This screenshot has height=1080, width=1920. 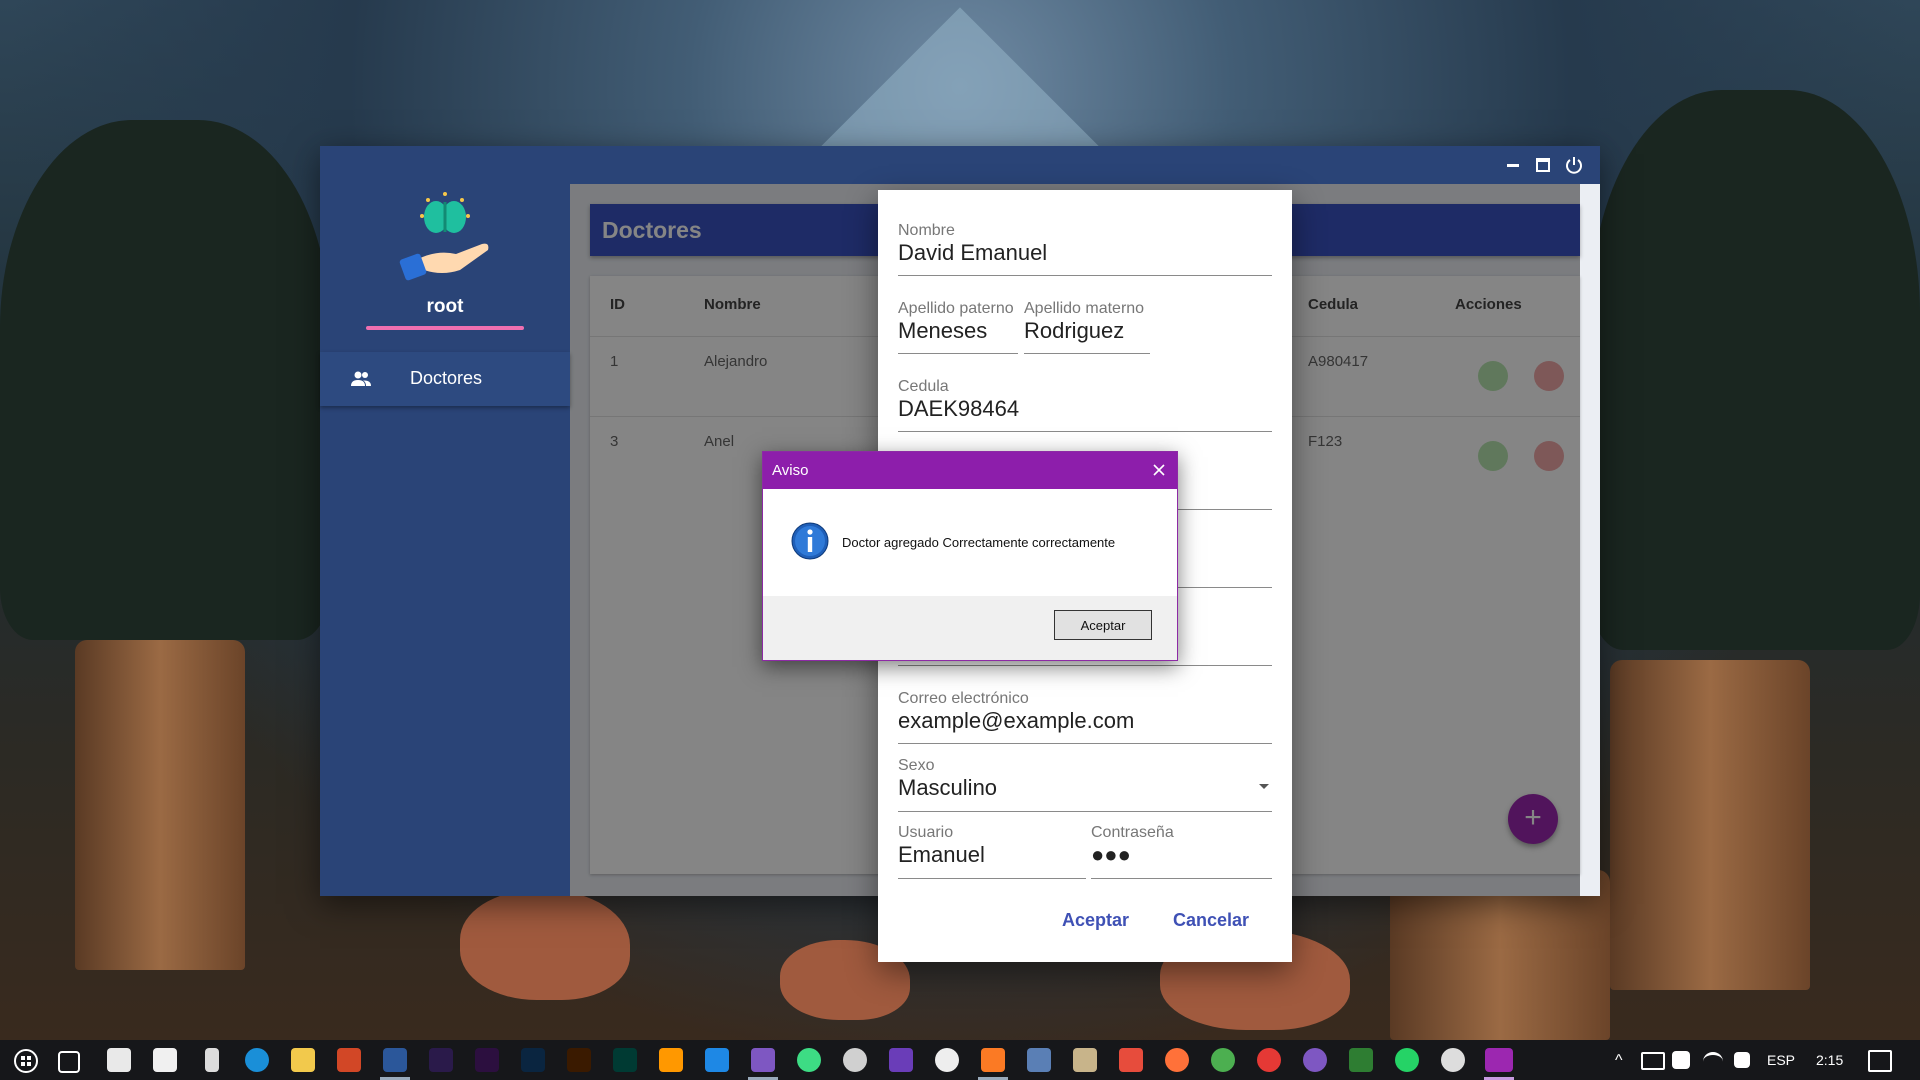 I want to click on minimize-icon, so click(x=1513, y=165).